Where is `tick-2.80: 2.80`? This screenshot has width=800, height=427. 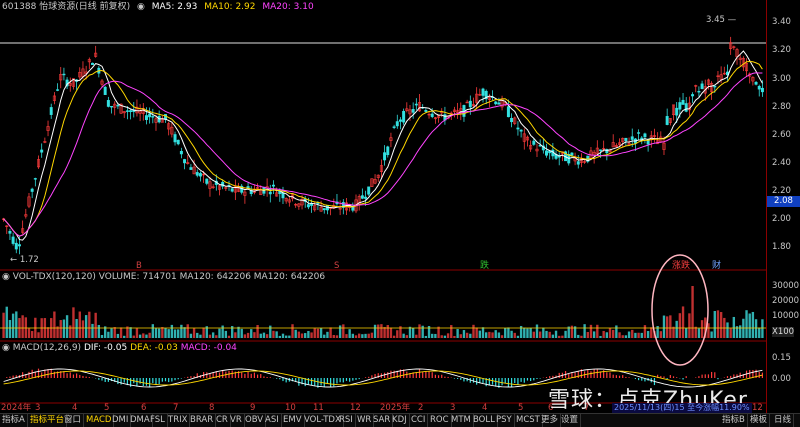
tick-2.80: 2.80 is located at coordinates (781, 107).